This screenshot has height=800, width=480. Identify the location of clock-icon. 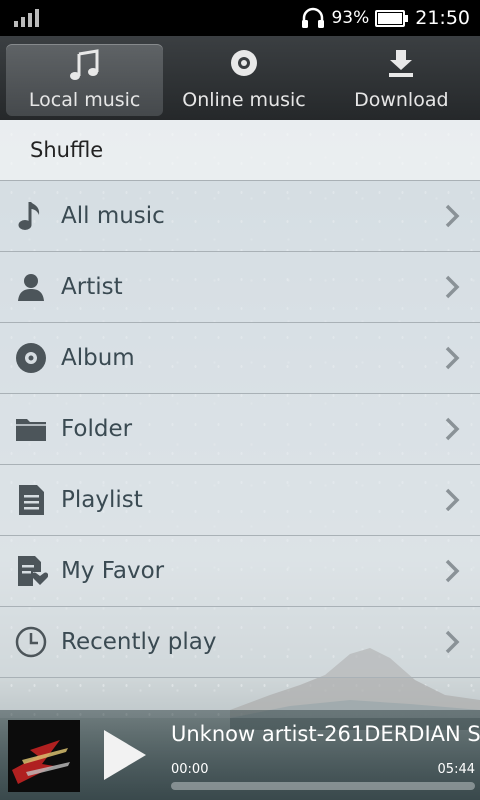
(31, 642).